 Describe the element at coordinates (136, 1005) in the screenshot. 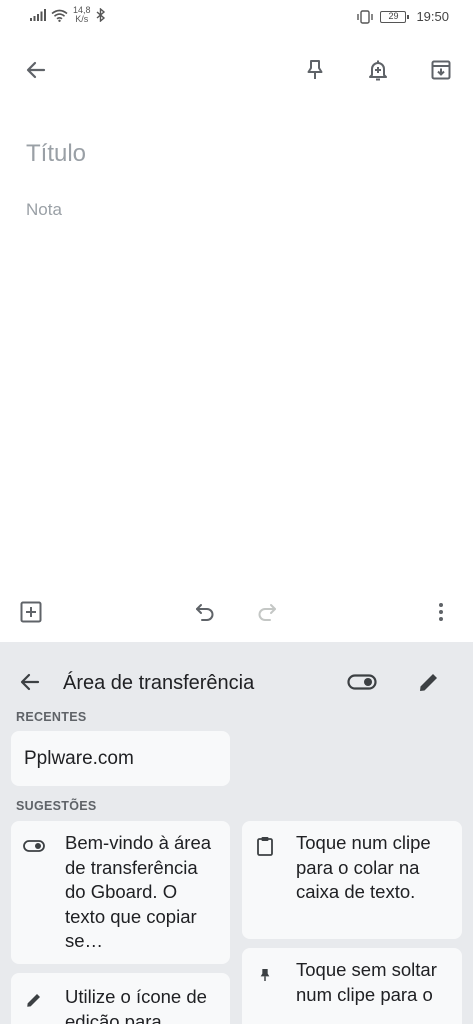

I see `suggestion-text: Utilize o ícone de edição para` at that location.